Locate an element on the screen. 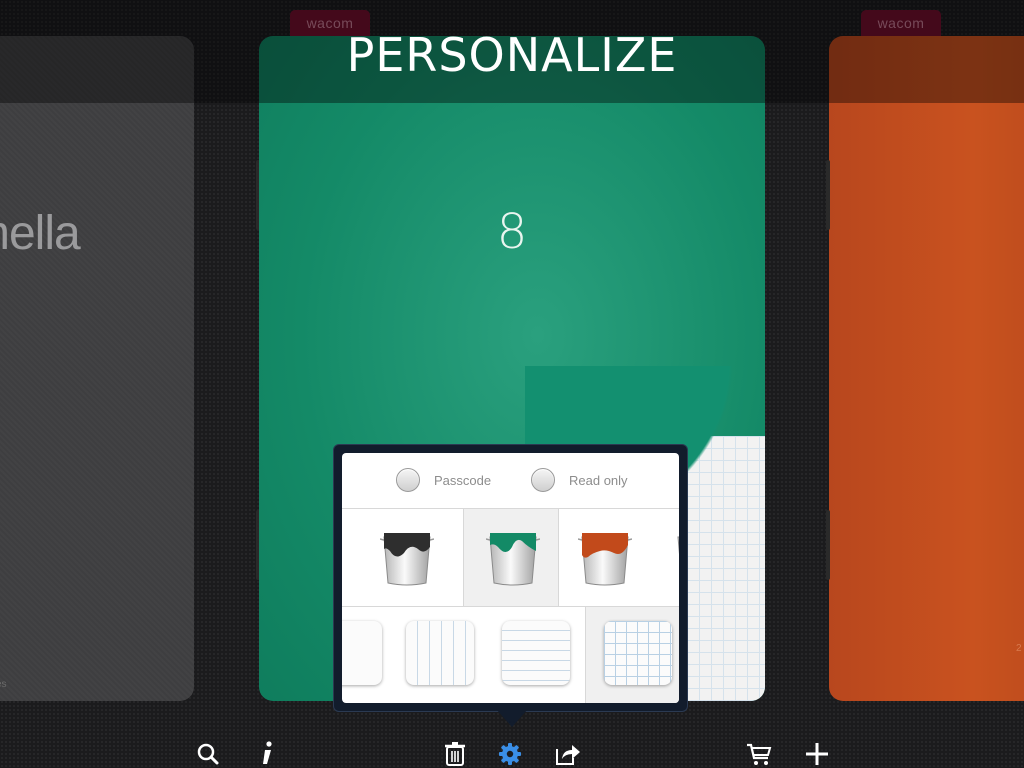 The height and width of the screenshot is (768, 1024). popover-arrow is located at coordinates (512, 718).